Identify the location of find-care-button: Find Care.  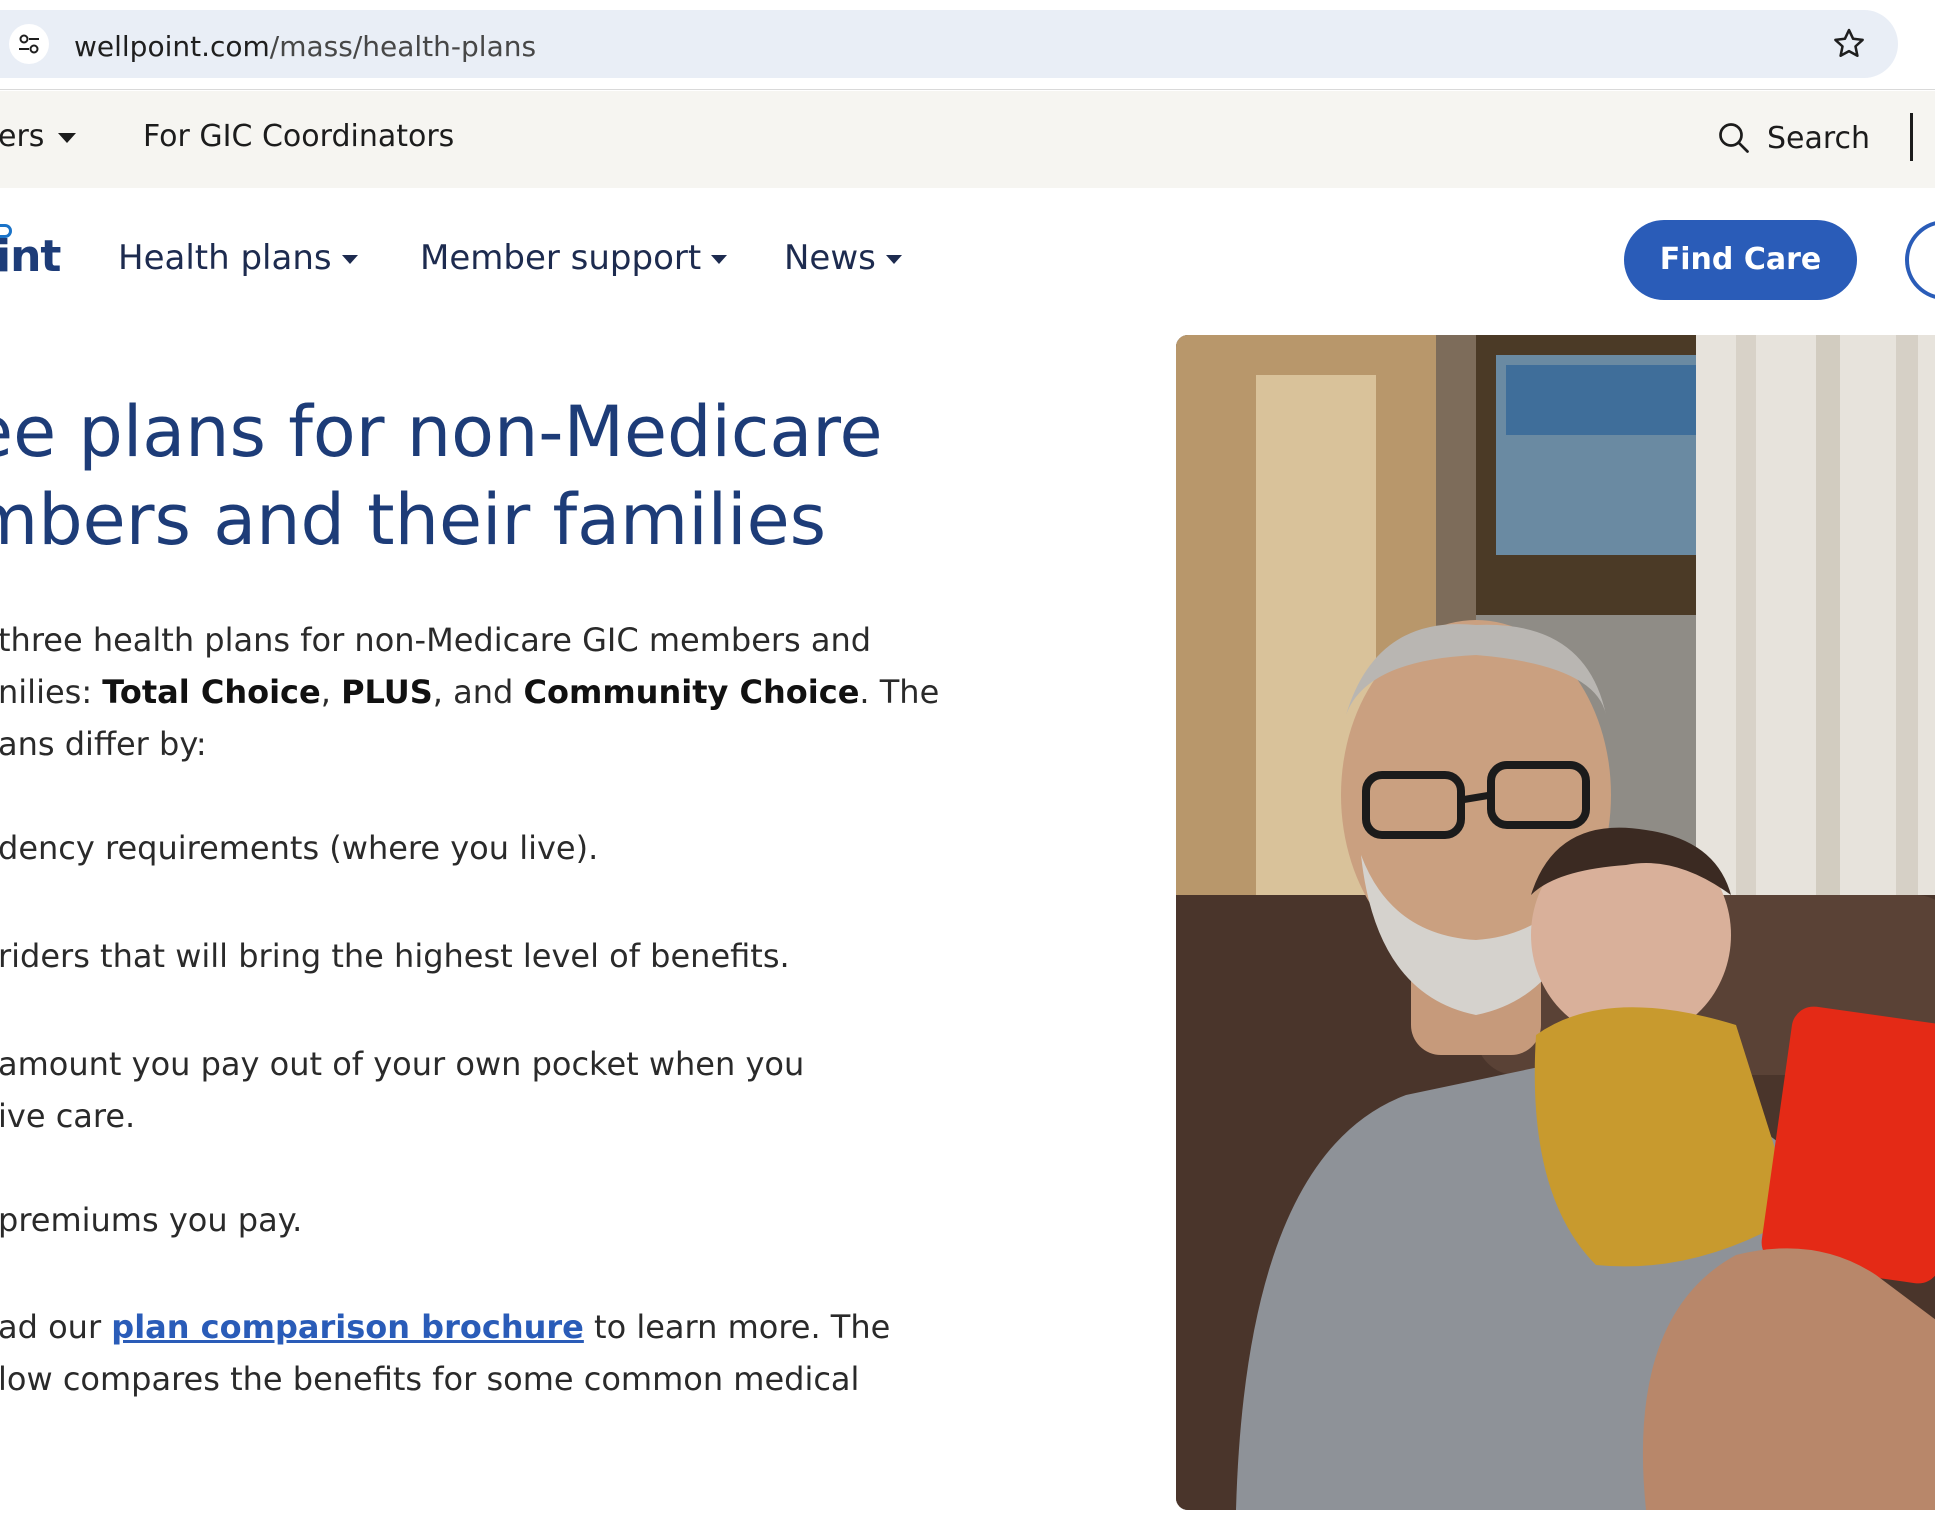
(1740, 260).